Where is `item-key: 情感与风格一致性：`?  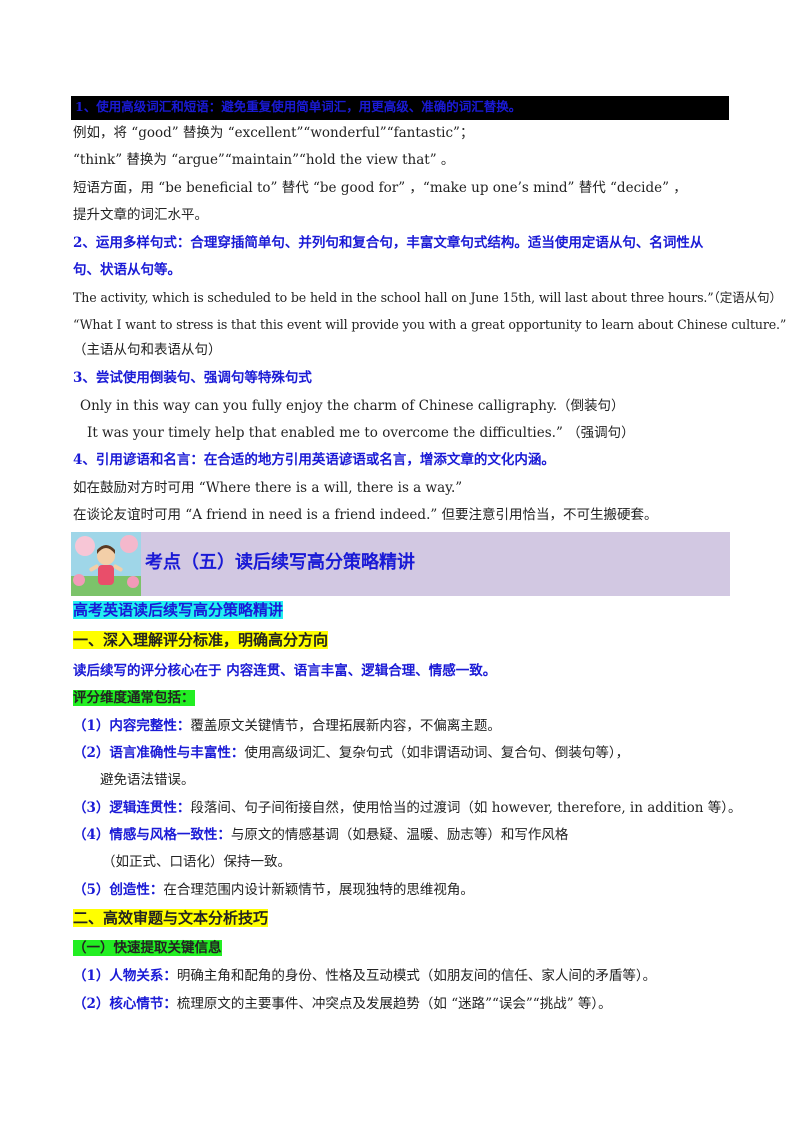
item-key: 情感与风格一致性： is located at coordinates (170, 835).